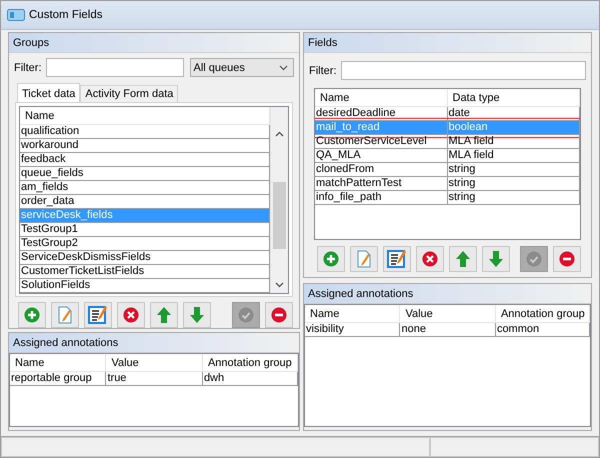  Describe the element at coordinates (48, 92) in the screenshot. I see `tab: Ticket data` at that location.